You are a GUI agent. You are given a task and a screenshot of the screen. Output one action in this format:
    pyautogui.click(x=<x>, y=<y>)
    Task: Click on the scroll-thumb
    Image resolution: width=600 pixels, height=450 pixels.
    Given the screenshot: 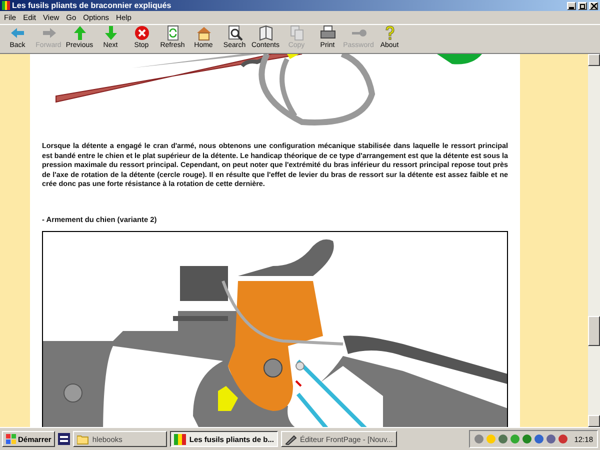 What is the action you would take?
    pyautogui.click(x=594, y=331)
    